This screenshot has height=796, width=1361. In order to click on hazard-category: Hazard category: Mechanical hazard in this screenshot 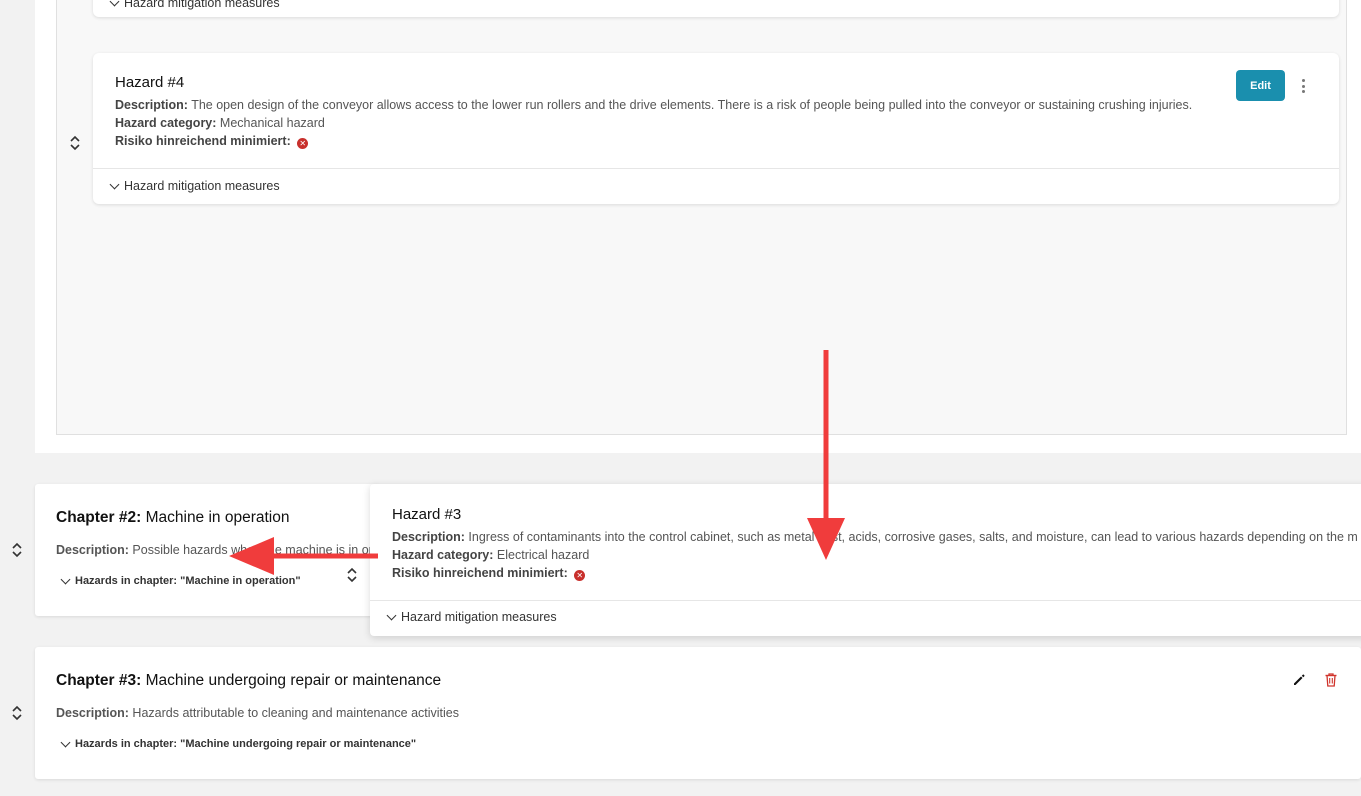, I will do `click(220, 123)`.